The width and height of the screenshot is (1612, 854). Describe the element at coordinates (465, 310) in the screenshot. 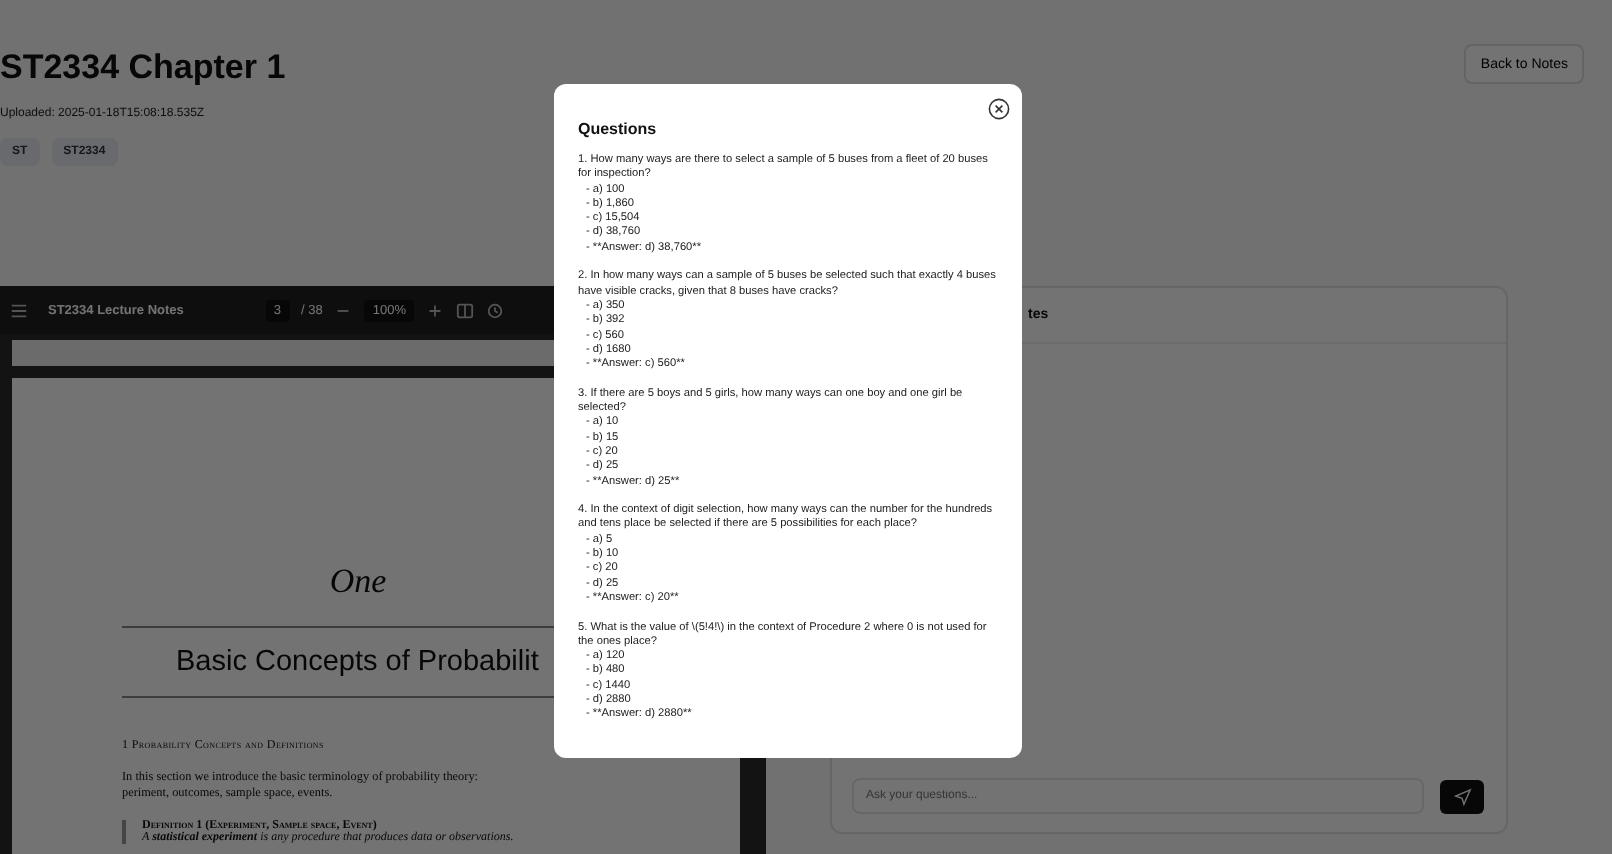

I see `fit-page-icon` at that location.